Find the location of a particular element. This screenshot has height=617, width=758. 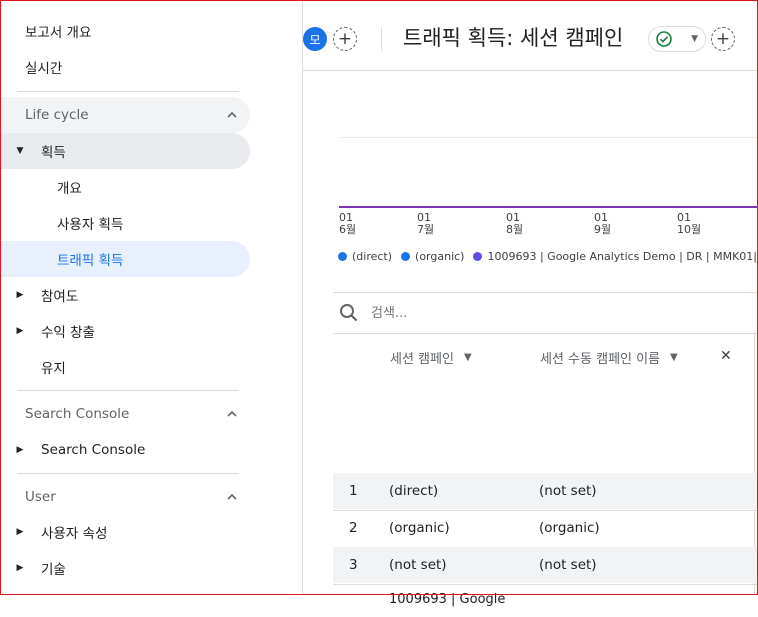

sidebar-item-label: 트래픽 획득 is located at coordinates (90, 261).